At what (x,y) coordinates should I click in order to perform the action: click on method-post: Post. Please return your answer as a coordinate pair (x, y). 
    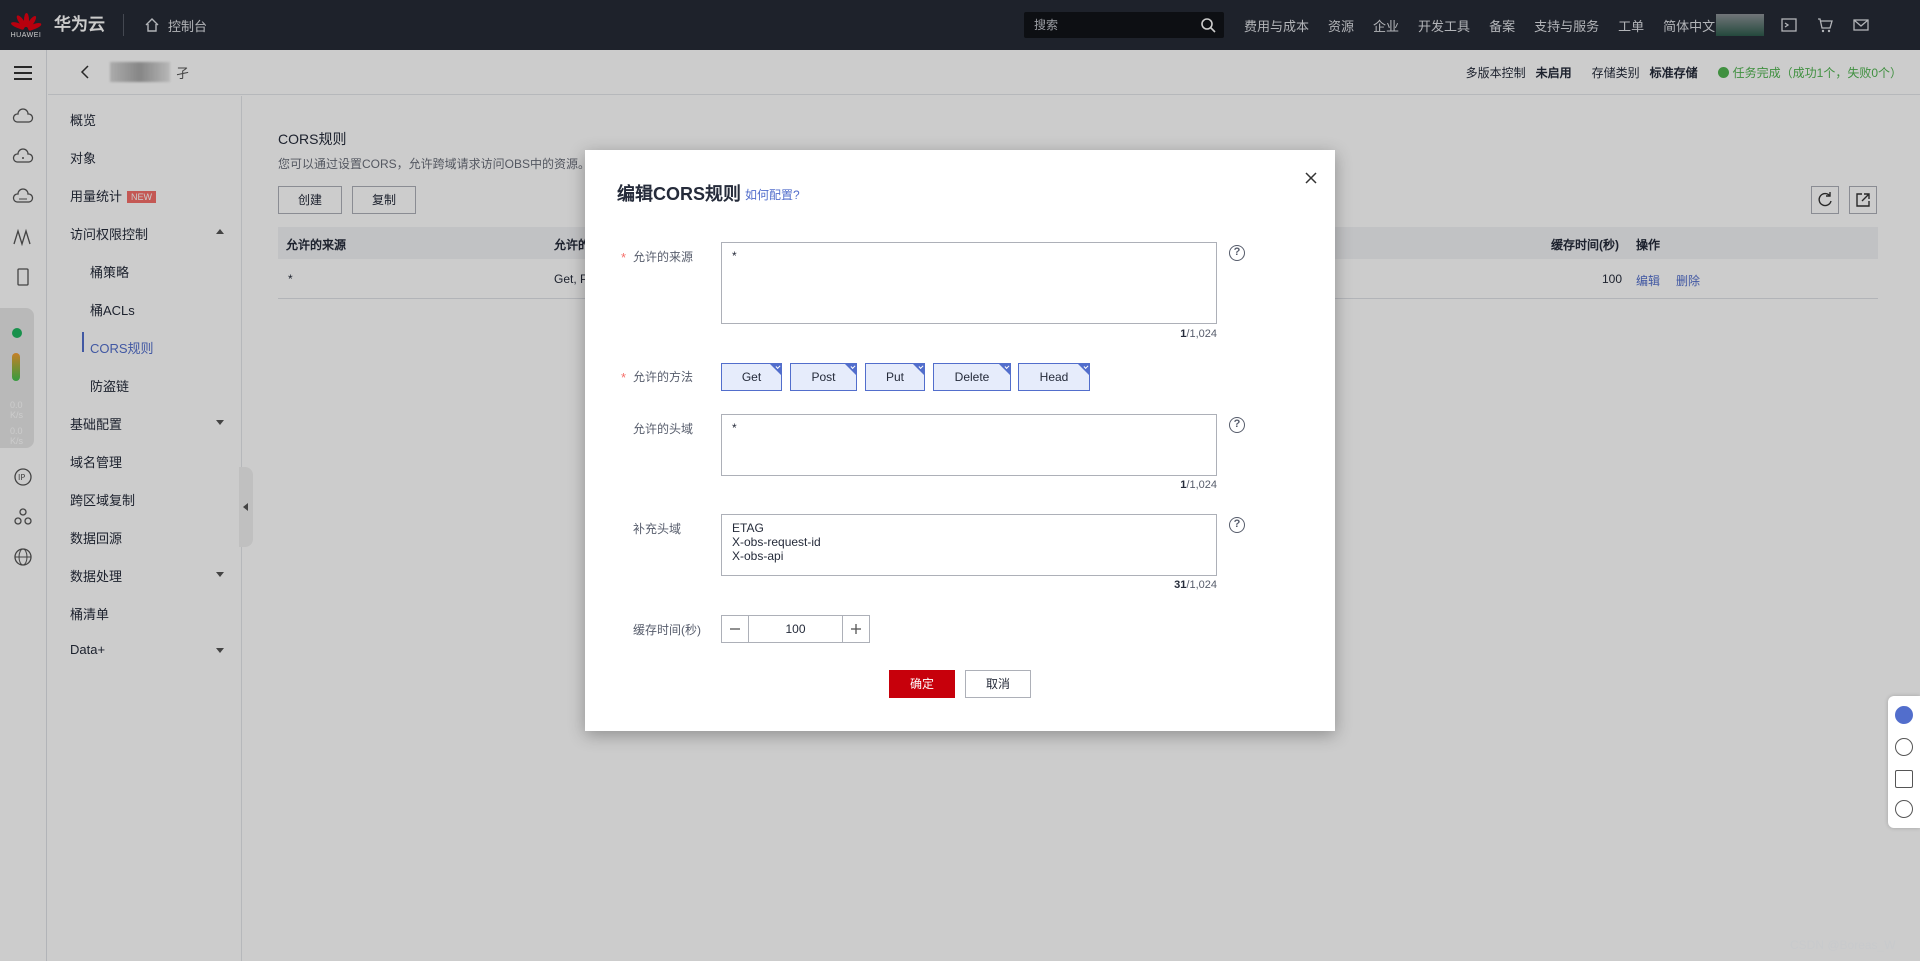
    Looking at the image, I should click on (823, 377).